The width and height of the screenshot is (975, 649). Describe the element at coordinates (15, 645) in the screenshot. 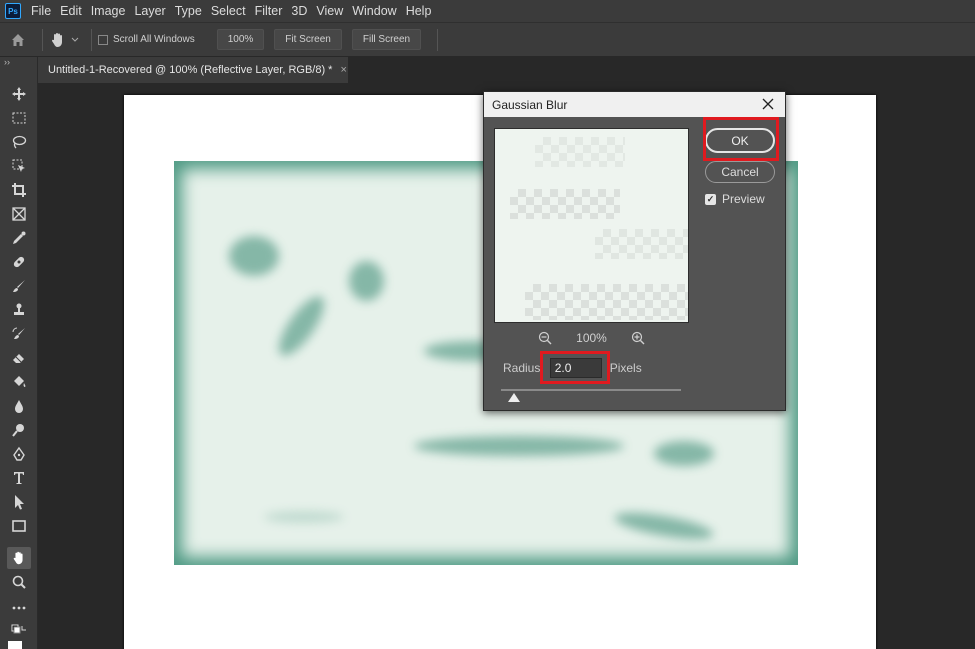

I see `foreground-background-color-swatch` at that location.